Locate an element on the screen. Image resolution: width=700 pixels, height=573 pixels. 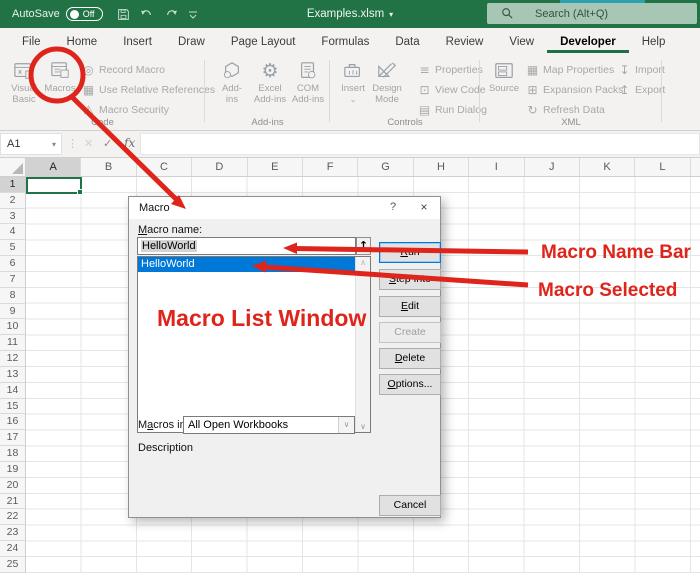
insert-dropdown-icon: ⌄ is located at coordinates (353, 100).